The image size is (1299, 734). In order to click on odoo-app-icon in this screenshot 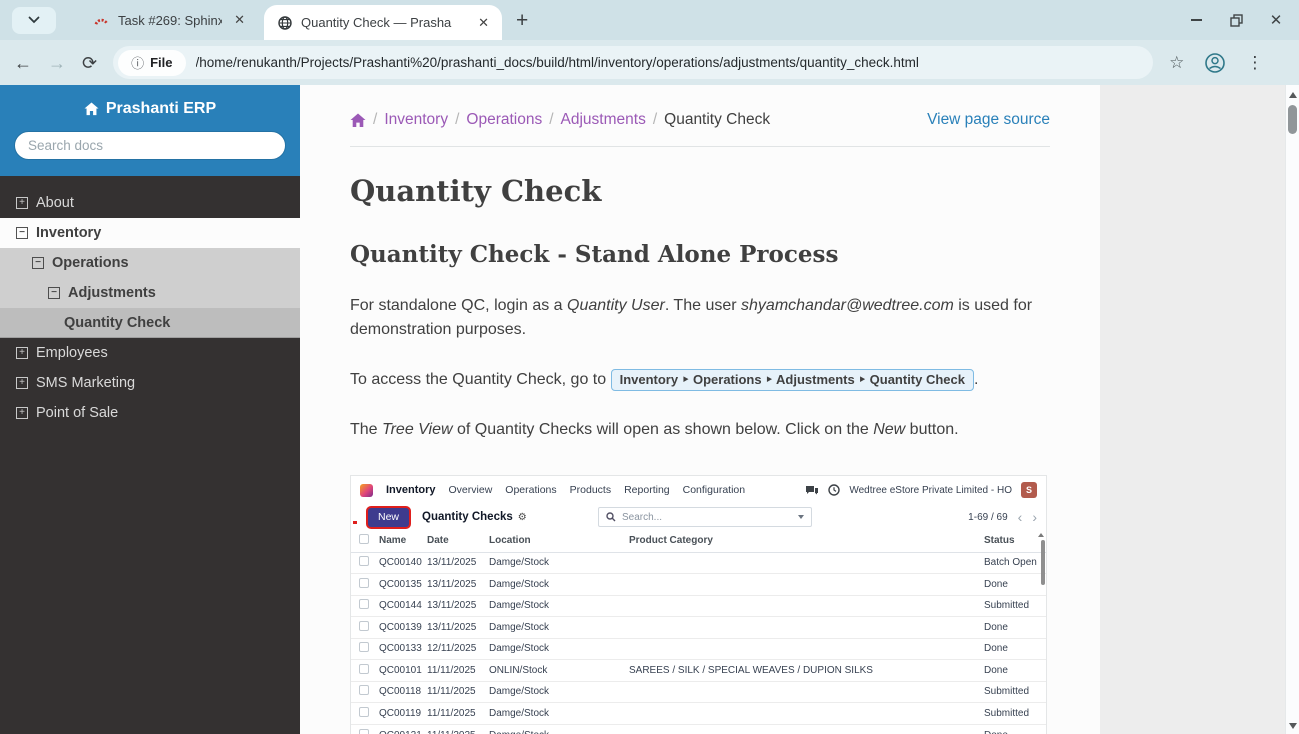, I will do `click(366, 490)`.